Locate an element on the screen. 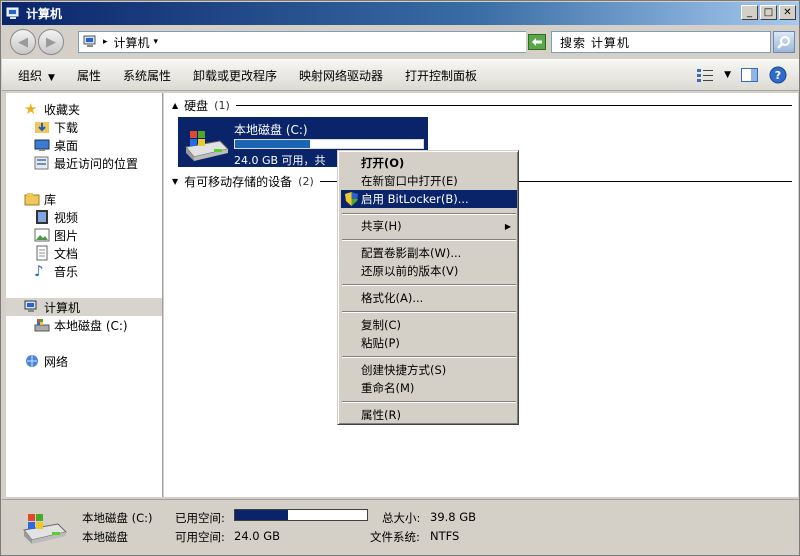 The width and height of the screenshot is (800, 556). map-network-drive-button: 映射网络驱动器 is located at coordinates (341, 75).